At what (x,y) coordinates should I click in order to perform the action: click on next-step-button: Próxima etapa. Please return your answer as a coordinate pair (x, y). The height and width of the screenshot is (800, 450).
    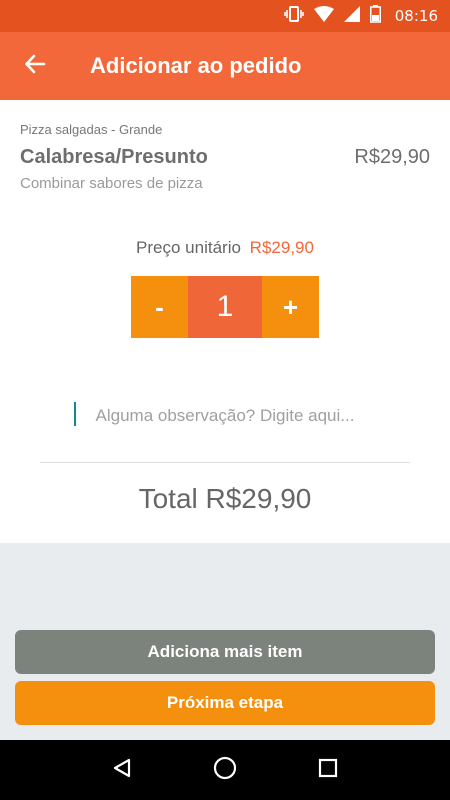
    Looking at the image, I should click on (225, 703).